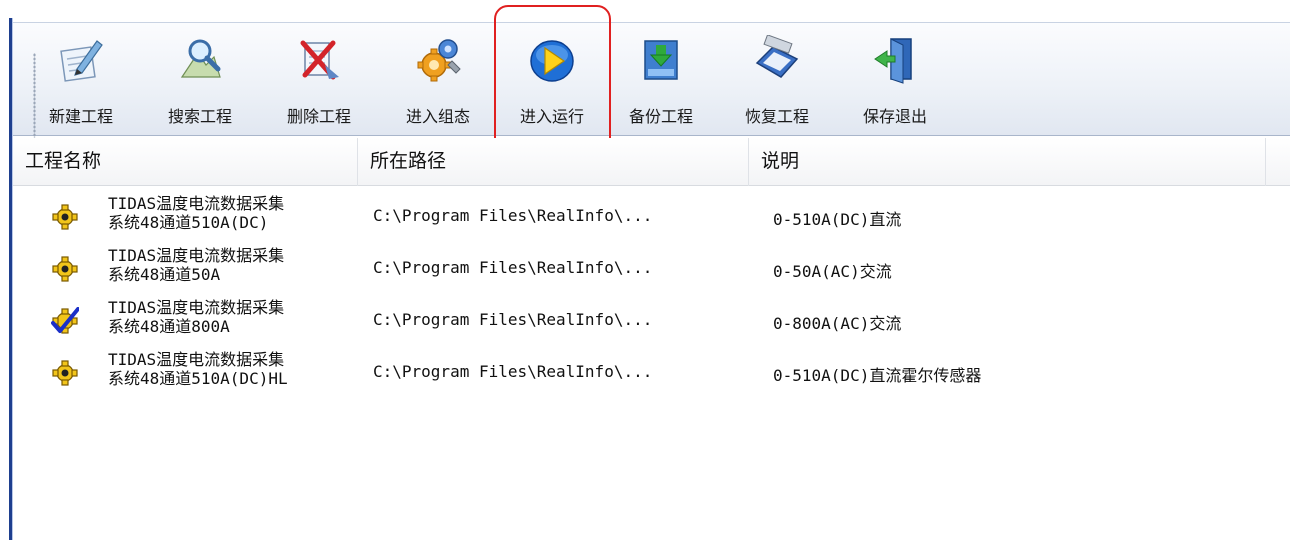 The width and height of the screenshot is (1290, 540). I want to click on column-header-name: 工程名称, so click(185, 162).